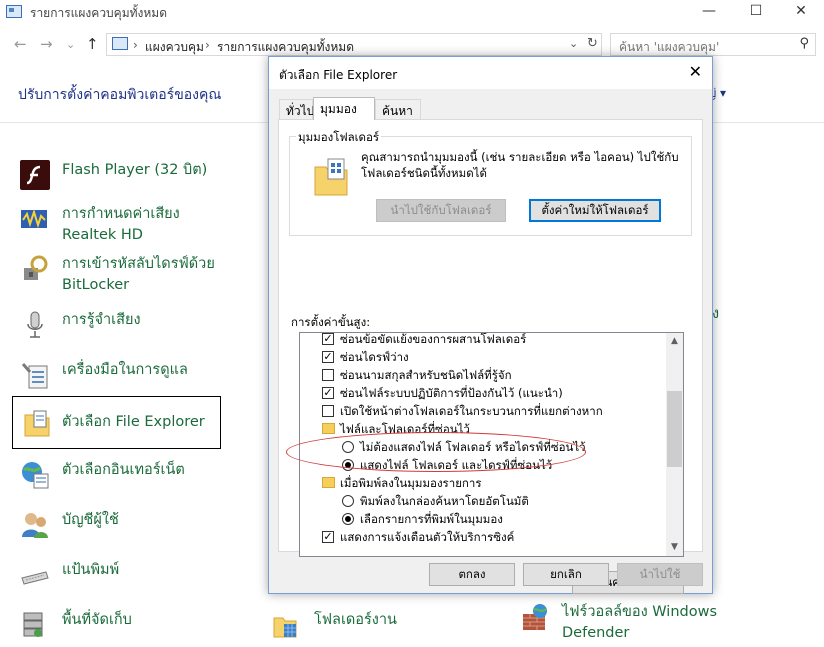  Describe the element at coordinates (46, 44) in the screenshot. I see `forward-button: →` at that location.